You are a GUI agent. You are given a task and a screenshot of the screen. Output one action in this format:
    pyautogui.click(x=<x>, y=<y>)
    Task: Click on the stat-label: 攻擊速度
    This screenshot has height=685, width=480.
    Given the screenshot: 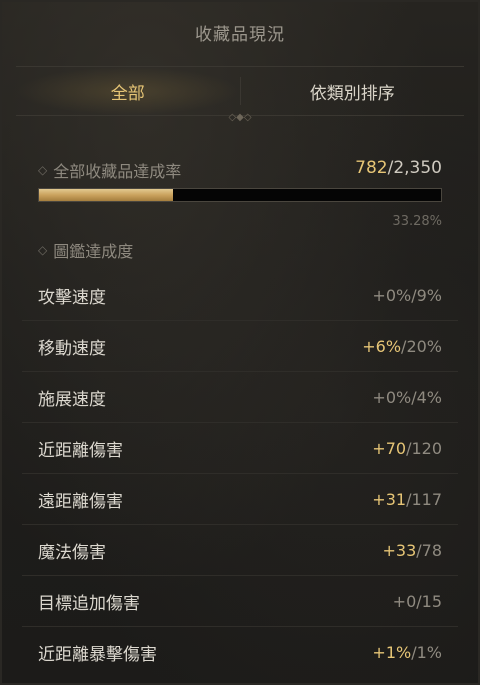 What is the action you would take?
    pyautogui.click(x=72, y=297)
    